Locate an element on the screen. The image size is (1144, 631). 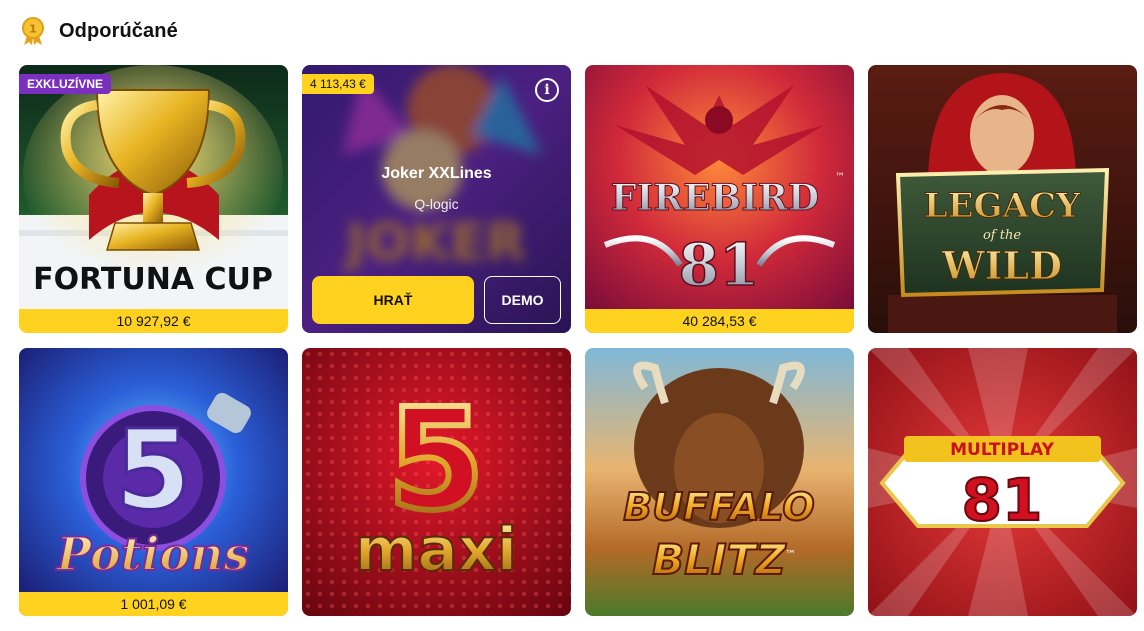
game-logo-text: MULTIPLAY is located at coordinates (1002, 450).